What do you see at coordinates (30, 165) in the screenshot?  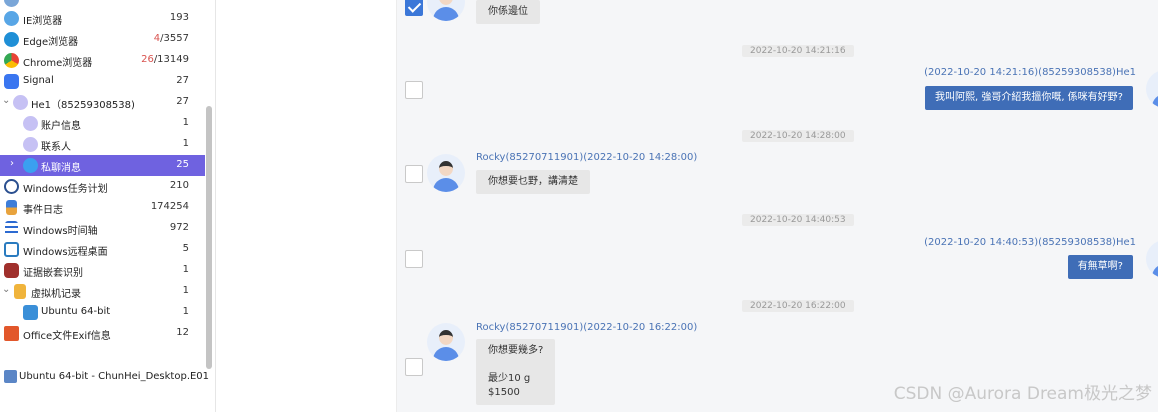 I see `chat-bubble-icon` at bounding box center [30, 165].